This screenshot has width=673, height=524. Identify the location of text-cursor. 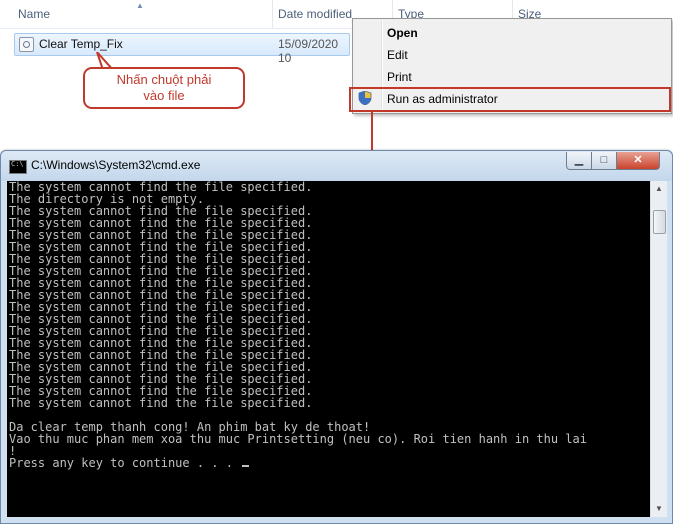
(246, 466).